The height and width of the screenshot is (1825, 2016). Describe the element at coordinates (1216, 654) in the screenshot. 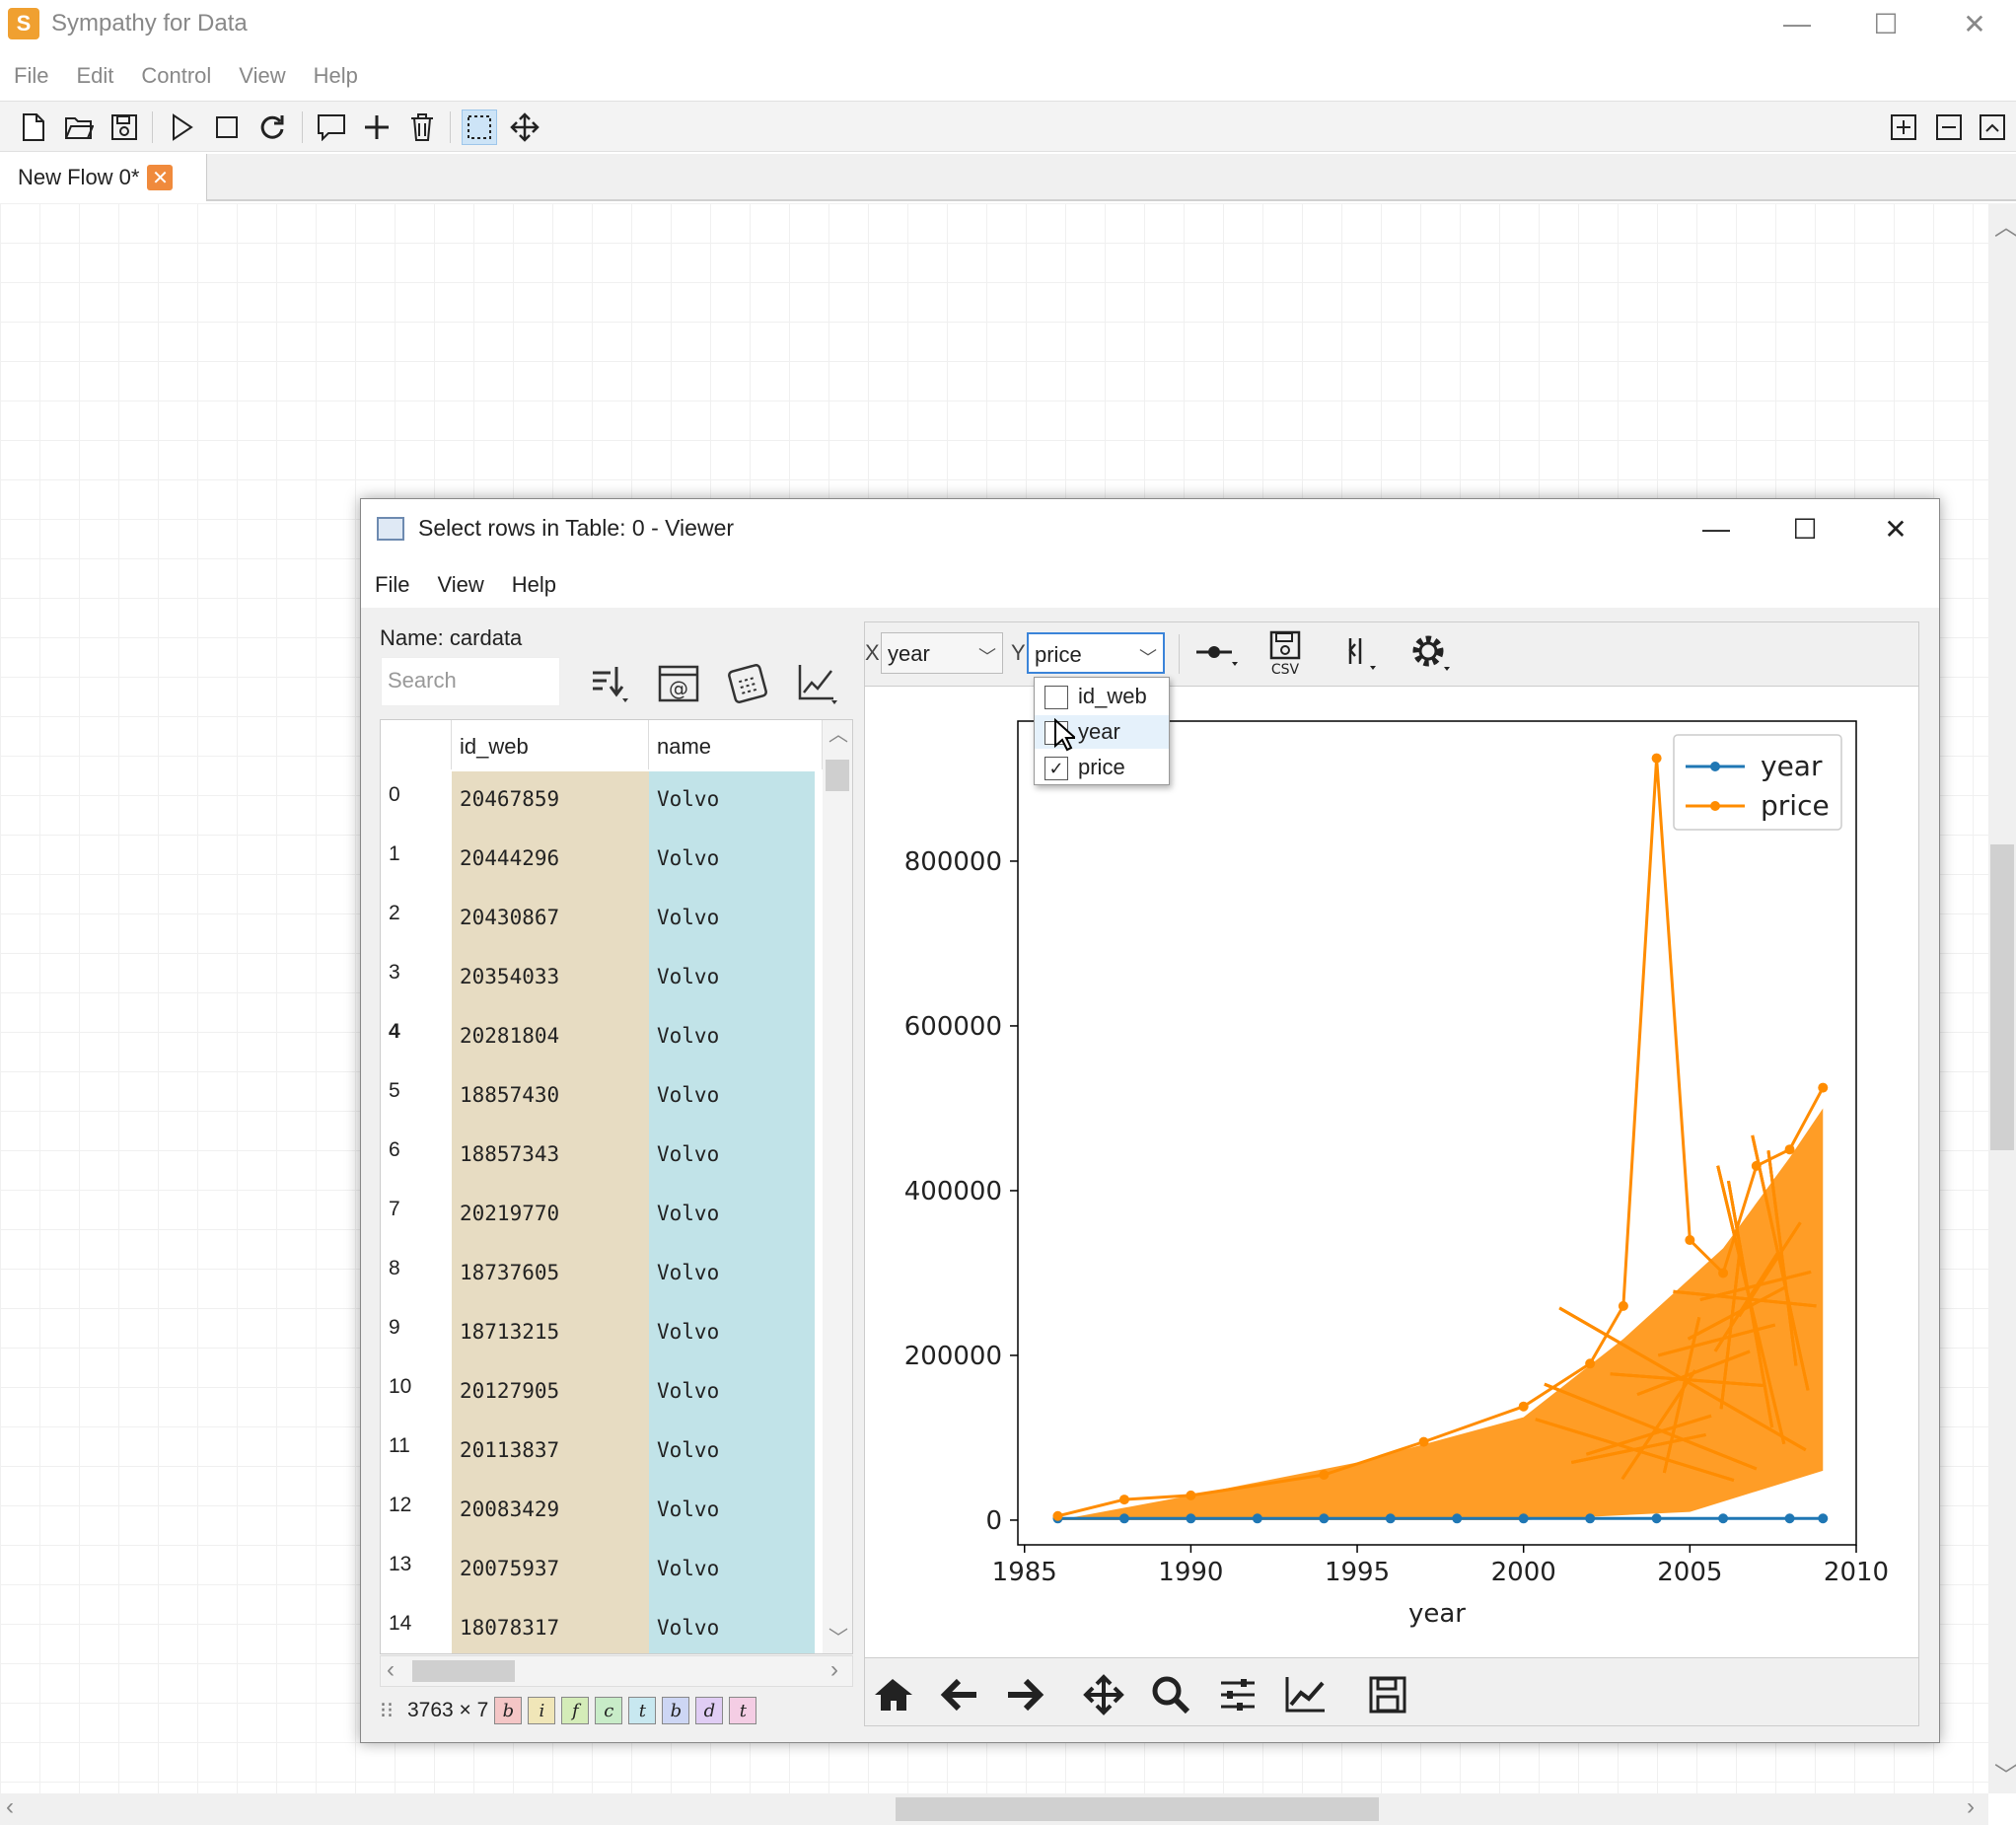

I see `line-style-icon` at that location.